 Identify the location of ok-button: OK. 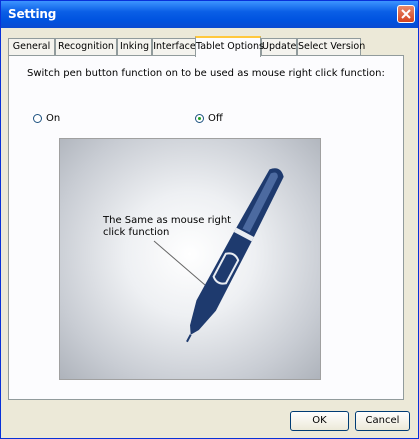
(319, 421).